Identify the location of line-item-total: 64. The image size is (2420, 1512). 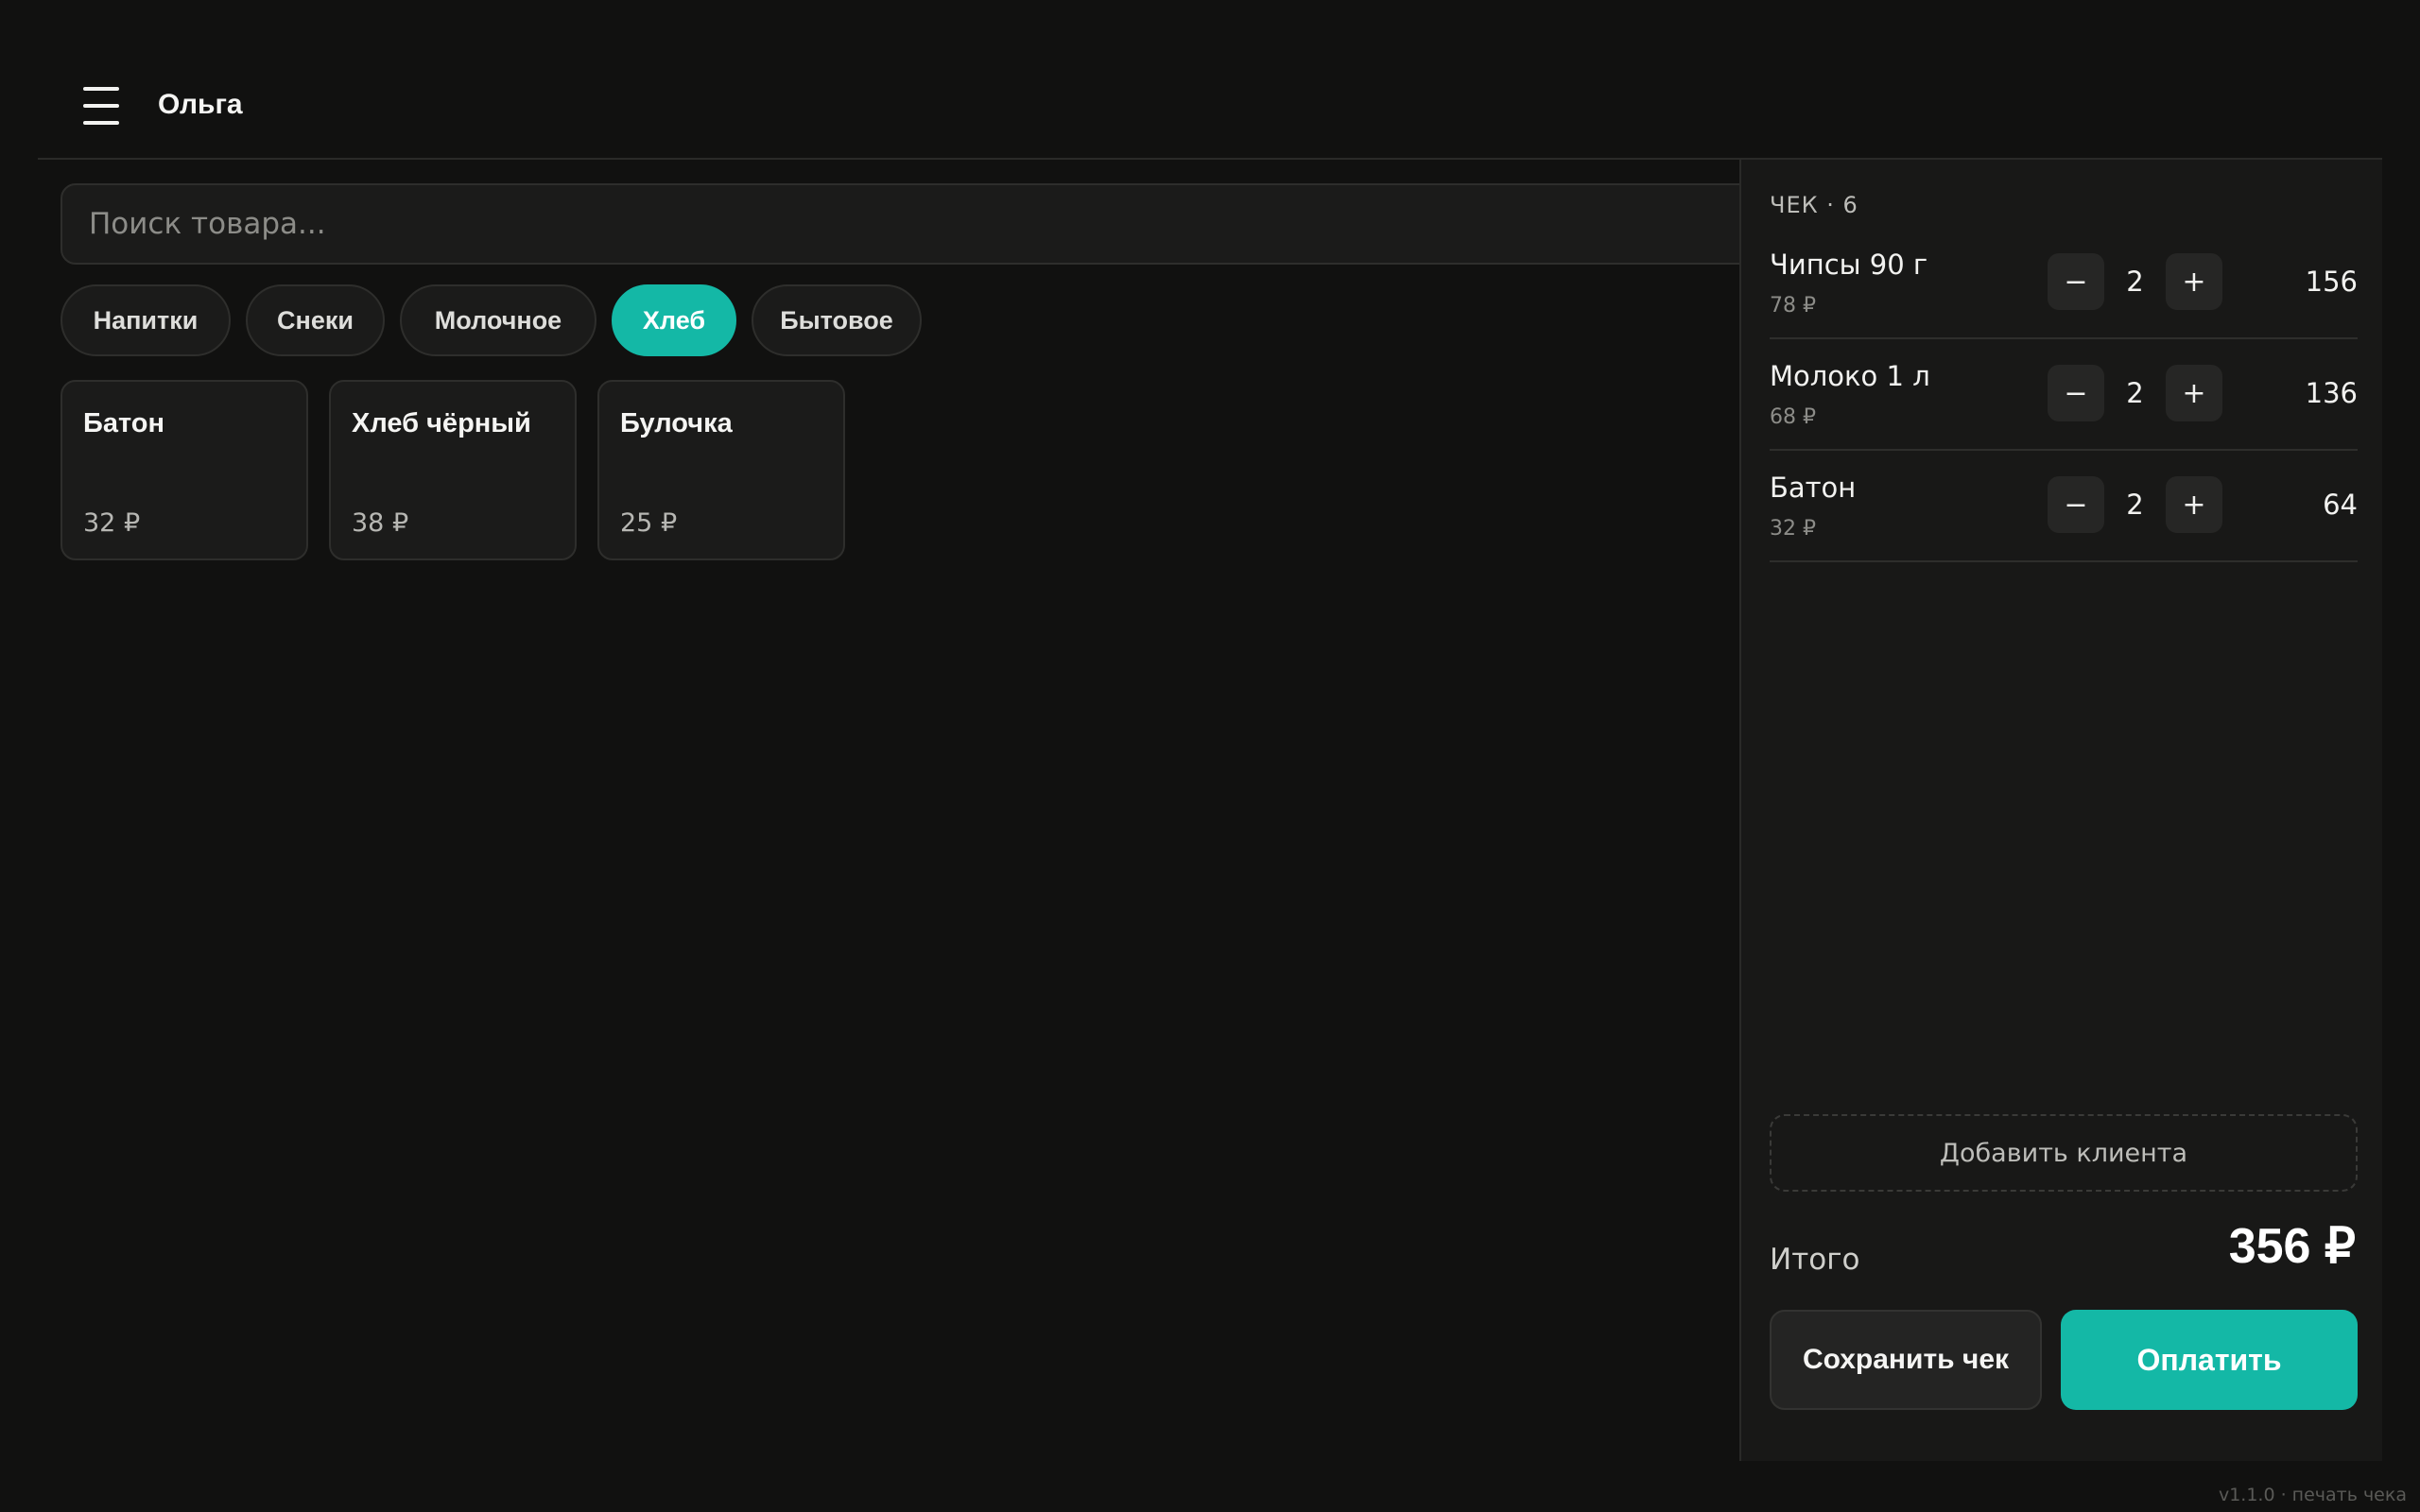
(2340, 505).